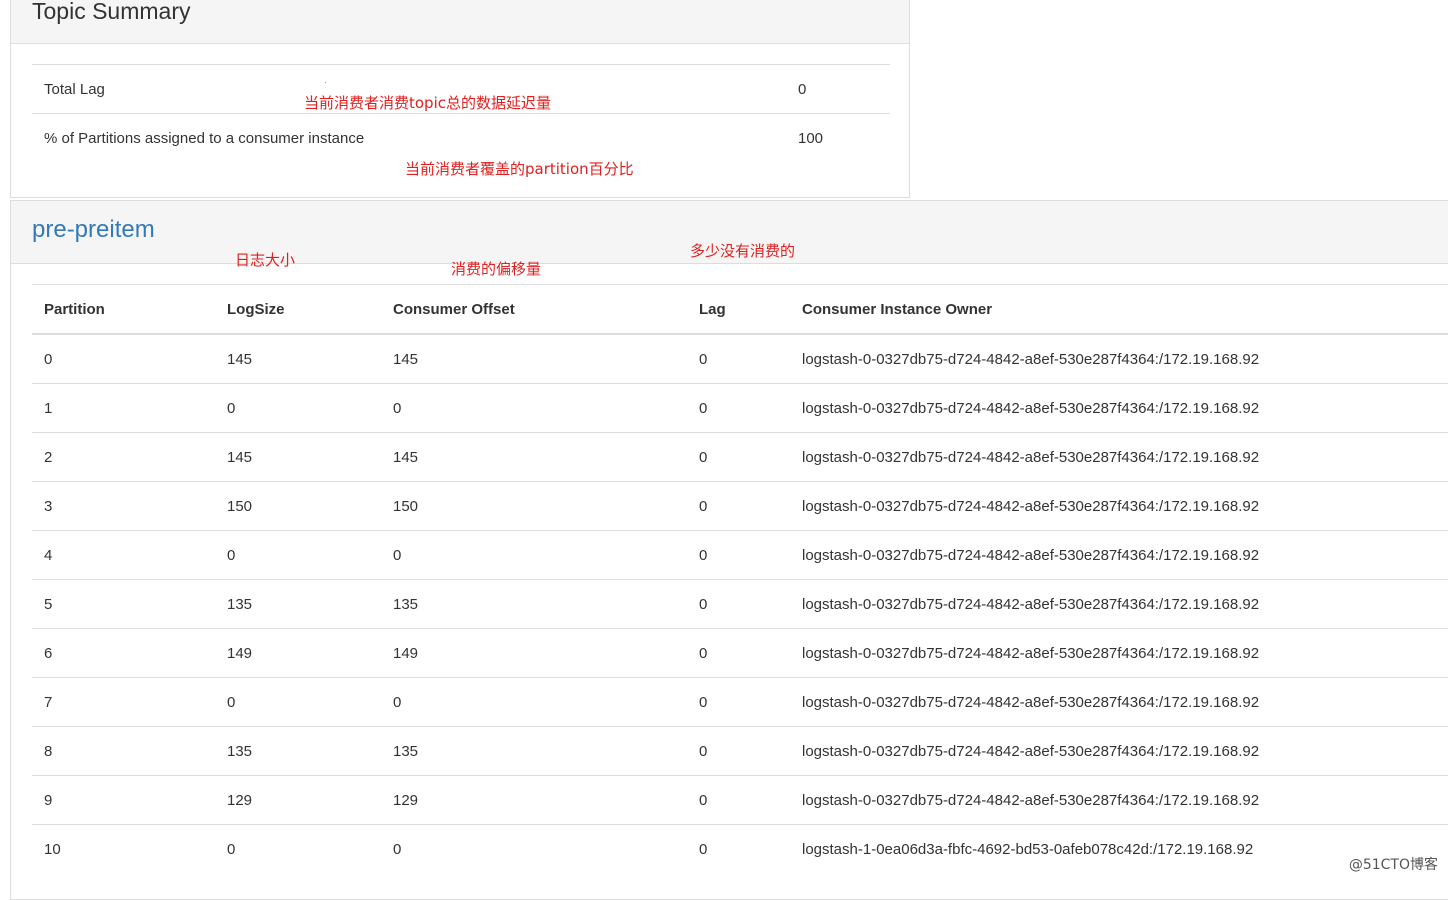  What do you see at coordinates (93, 230) in the screenshot?
I see `topic-name-link: pre-preitem` at bounding box center [93, 230].